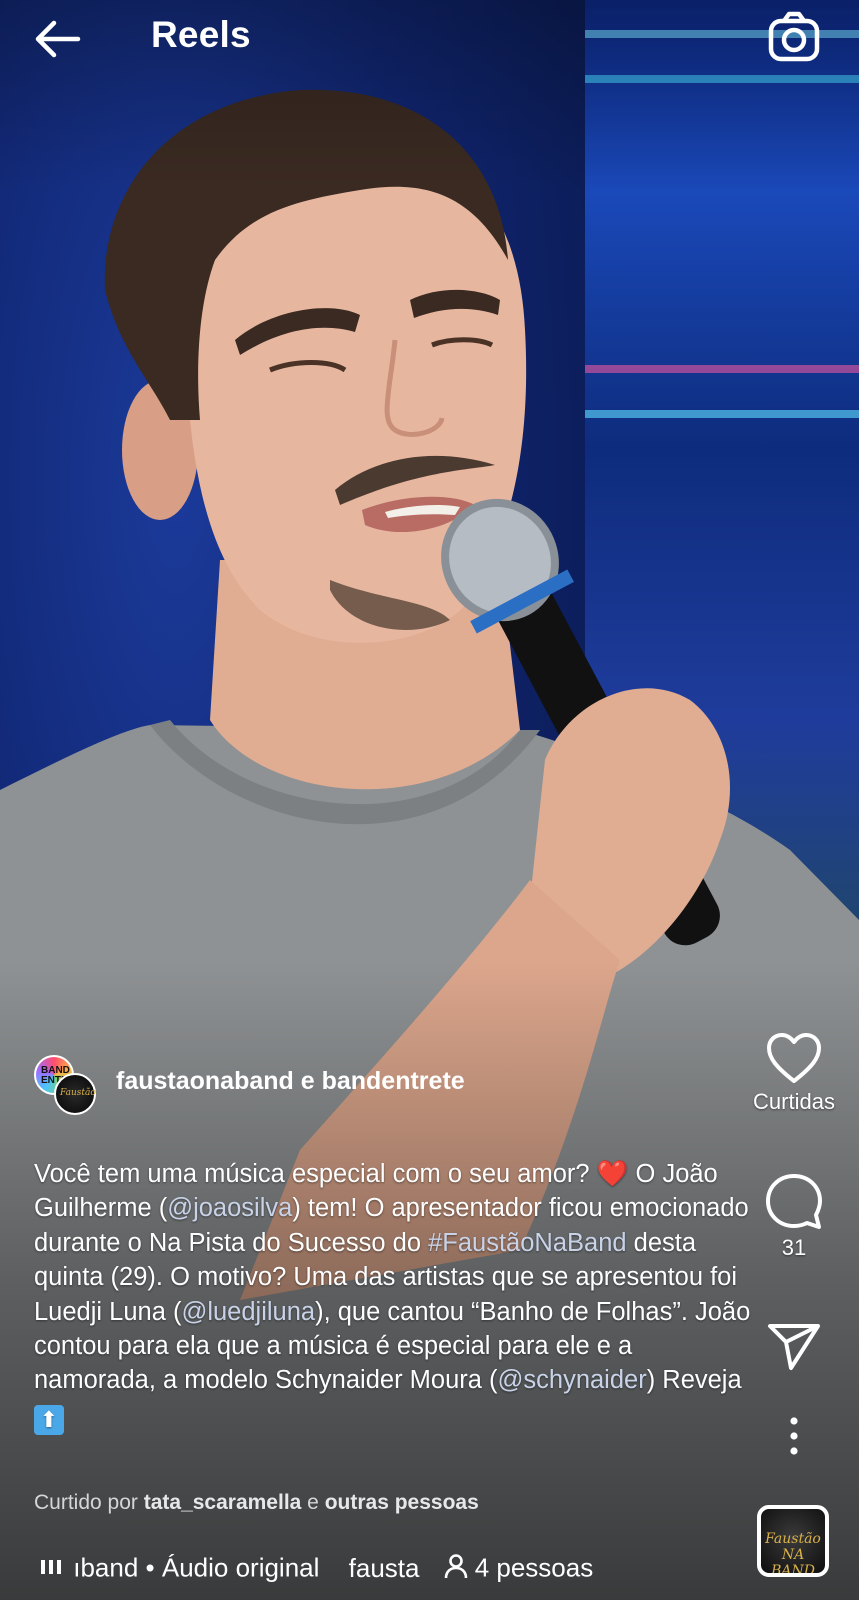 Image resolution: width=859 pixels, height=1600 pixels. What do you see at coordinates (402, 1502) in the screenshot?
I see `liked-by-others: outras pessoas` at bounding box center [402, 1502].